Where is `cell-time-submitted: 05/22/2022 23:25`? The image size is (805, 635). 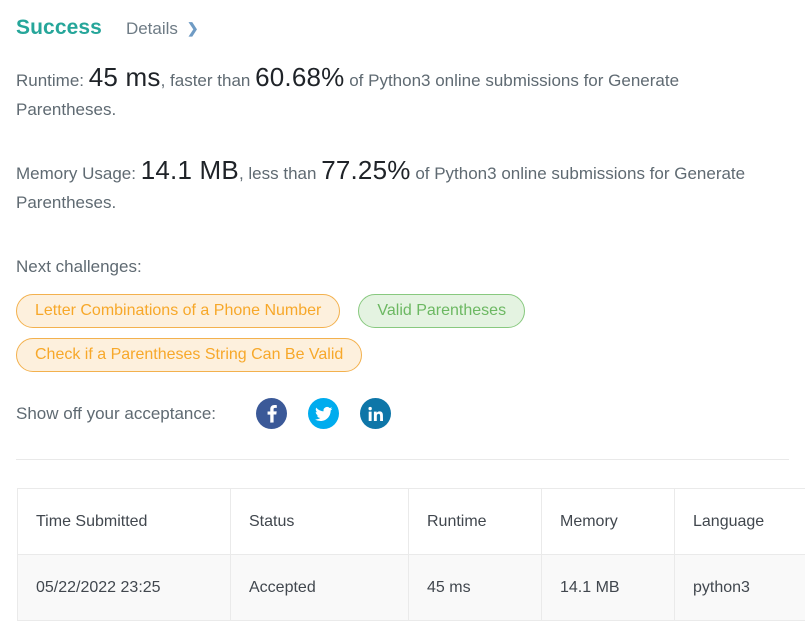
cell-time-submitted: 05/22/2022 23:25 is located at coordinates (124, 587).